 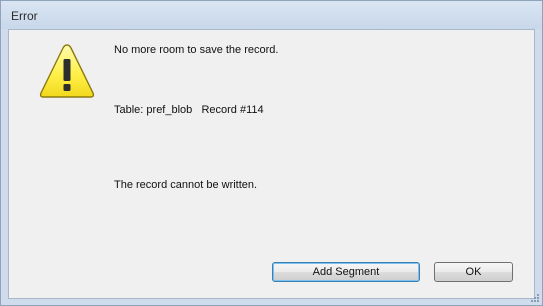 What do you see at coordinates (196, 50) in the screenshot?
I see `error-message: No more room to save the record.` at bounding box center [196, 50].